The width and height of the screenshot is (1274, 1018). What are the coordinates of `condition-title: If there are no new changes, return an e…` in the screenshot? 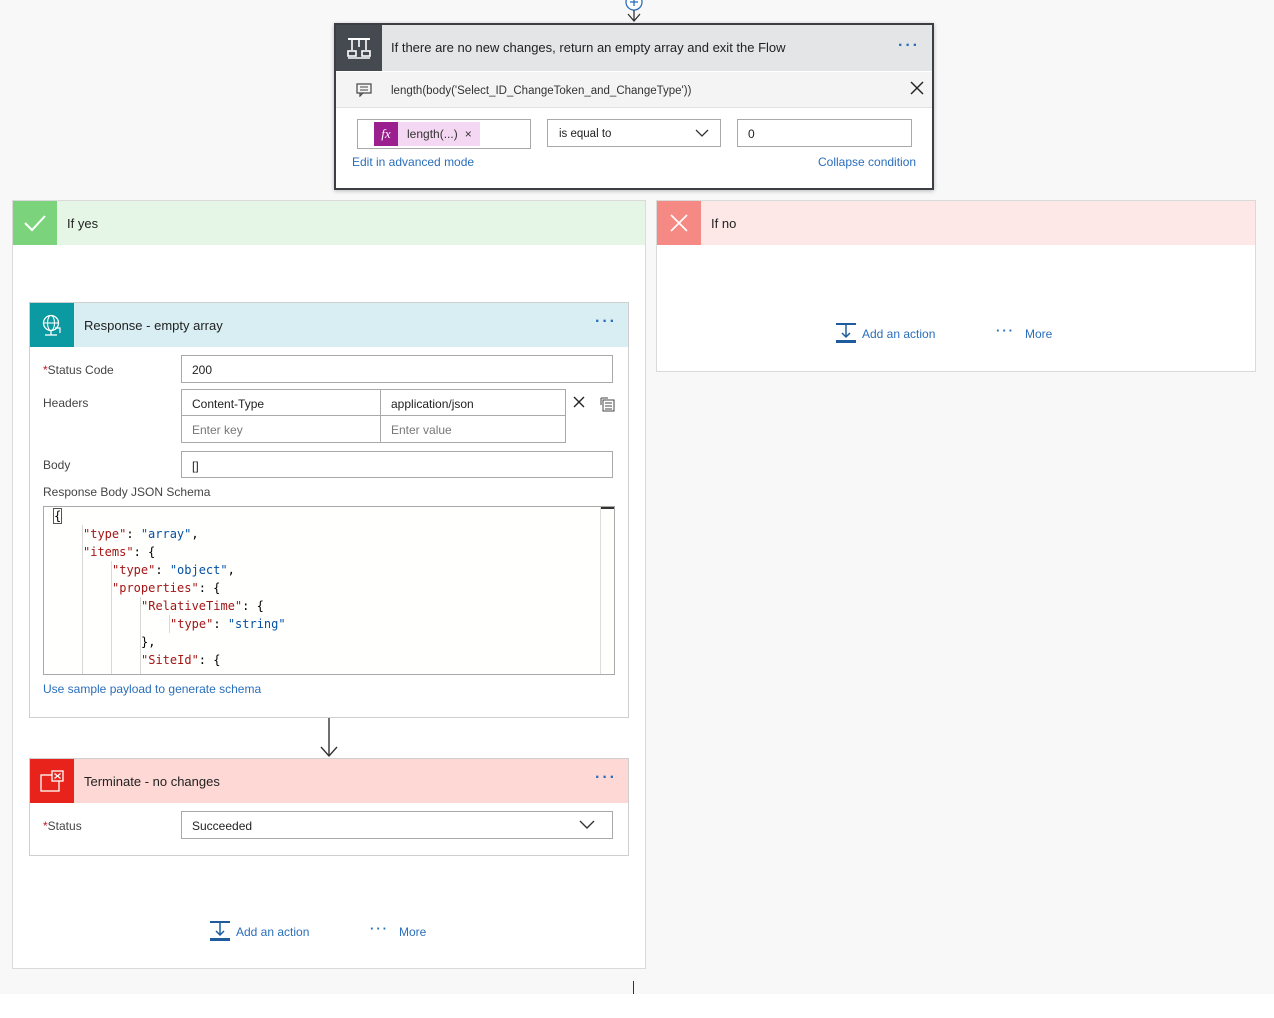 It's located at (588, 47).